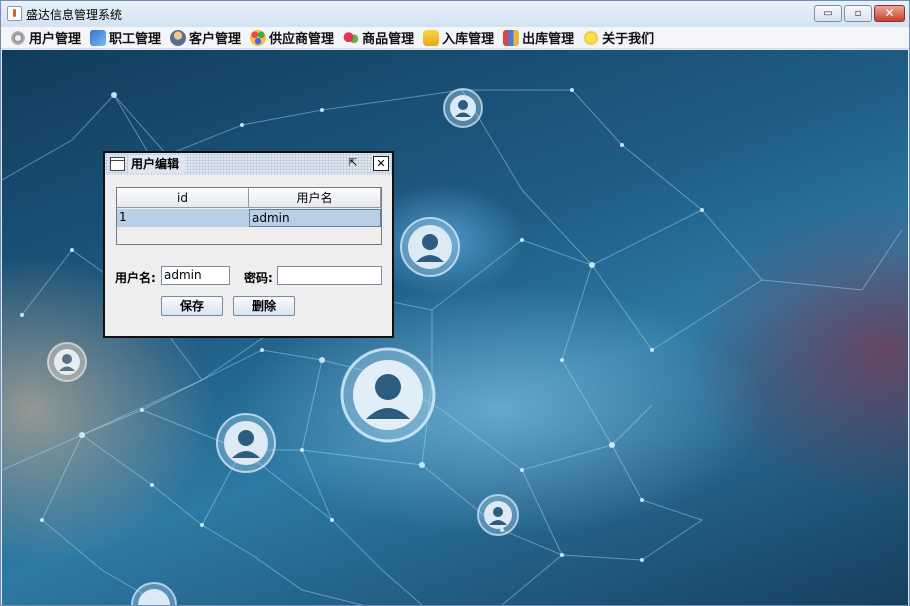 The height and width of the screenshot is (606, 910). I want to click on delete-button: 删除, so click(264, 306).